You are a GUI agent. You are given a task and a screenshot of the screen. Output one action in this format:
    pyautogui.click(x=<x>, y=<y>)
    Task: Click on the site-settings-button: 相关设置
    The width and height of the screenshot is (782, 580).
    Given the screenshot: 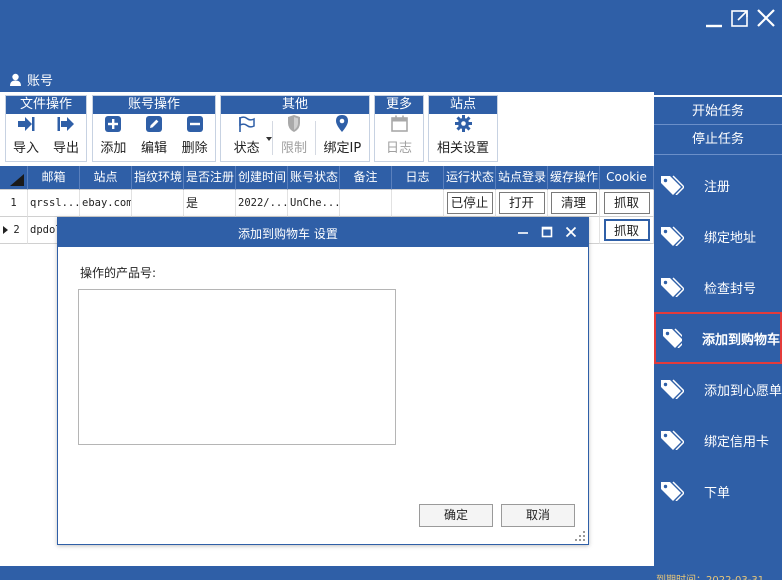 What is the action you would take?
    pyautogui.click(x=463, y=137)
    